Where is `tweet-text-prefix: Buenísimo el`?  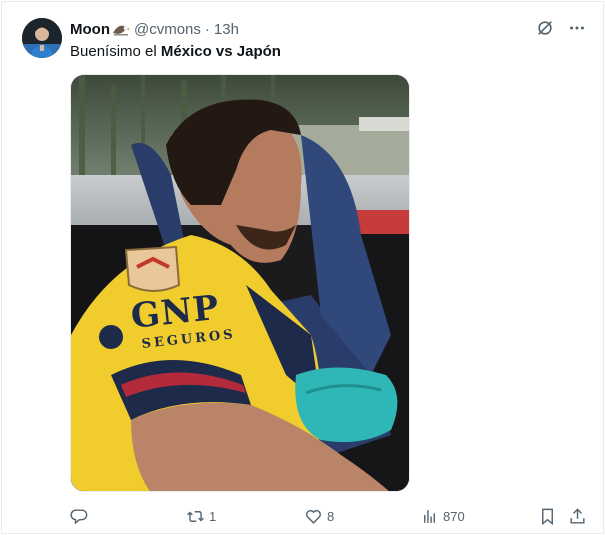
tweet-text-prefix: Buenísimo el is located at coordinates (115, 51).